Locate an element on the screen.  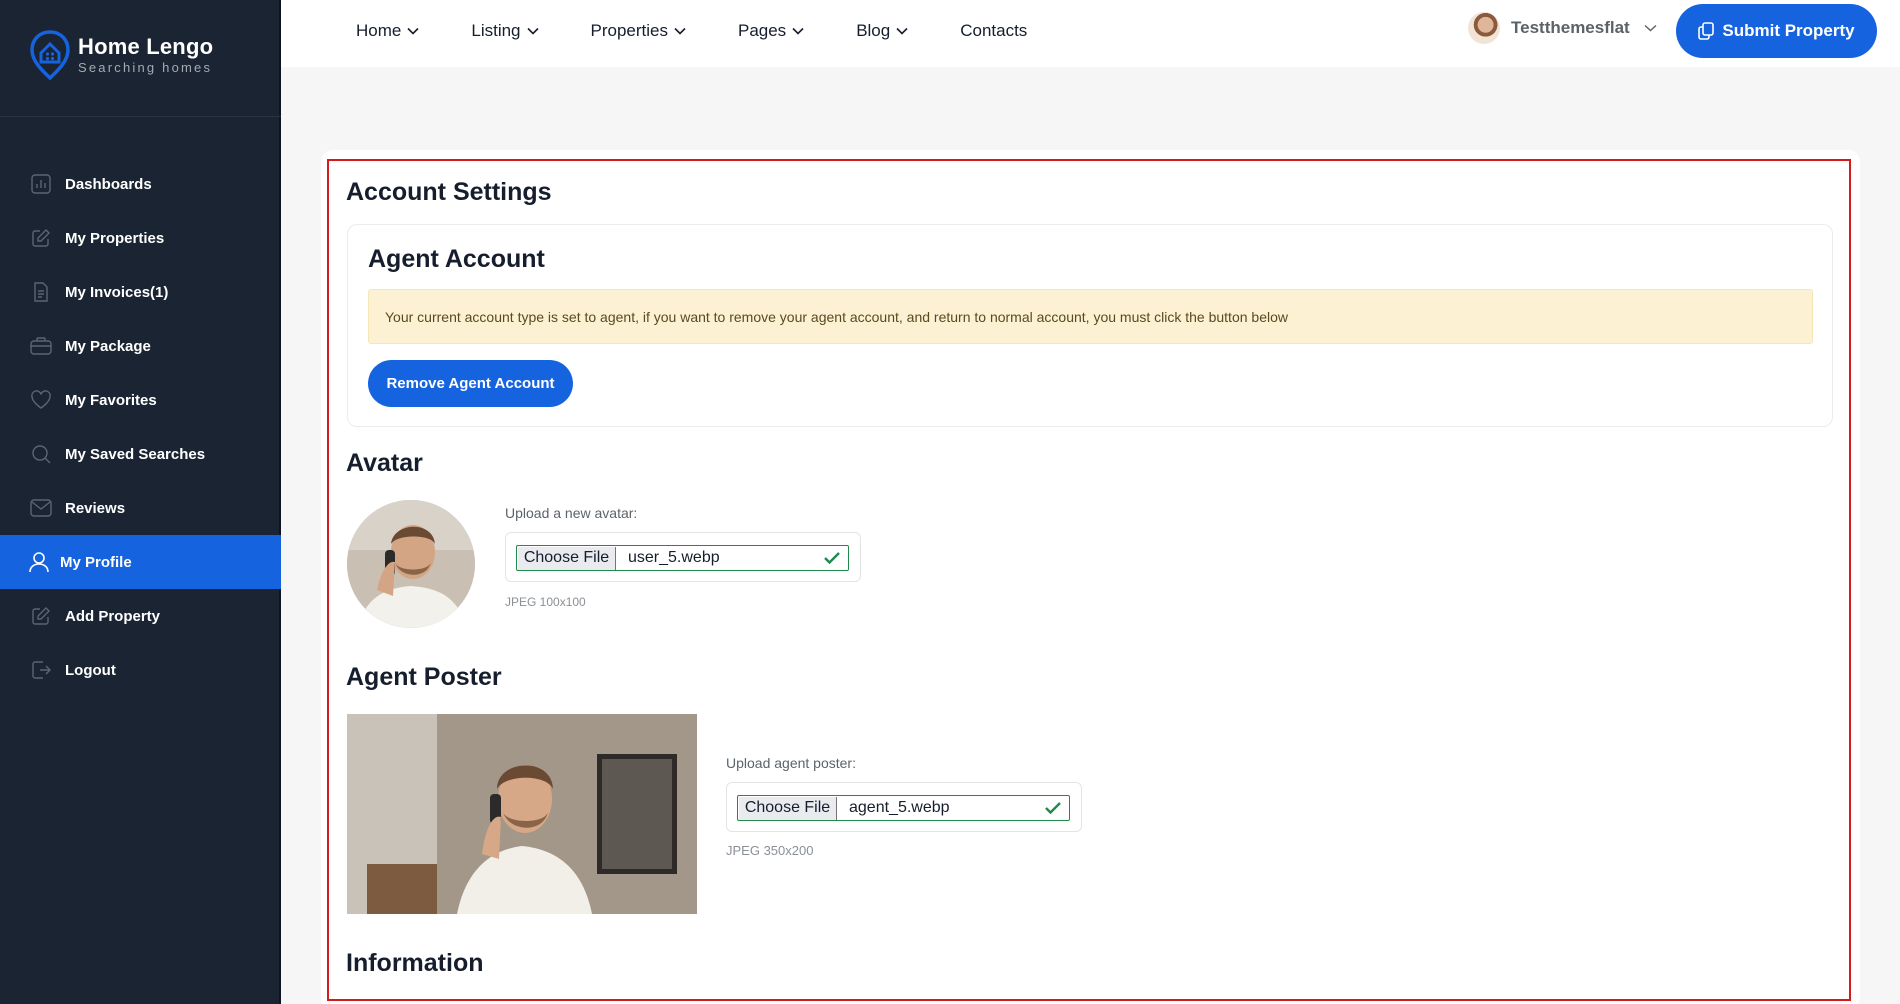
sidebar-item-label: Dashboards is located at coordinates (108, 184).